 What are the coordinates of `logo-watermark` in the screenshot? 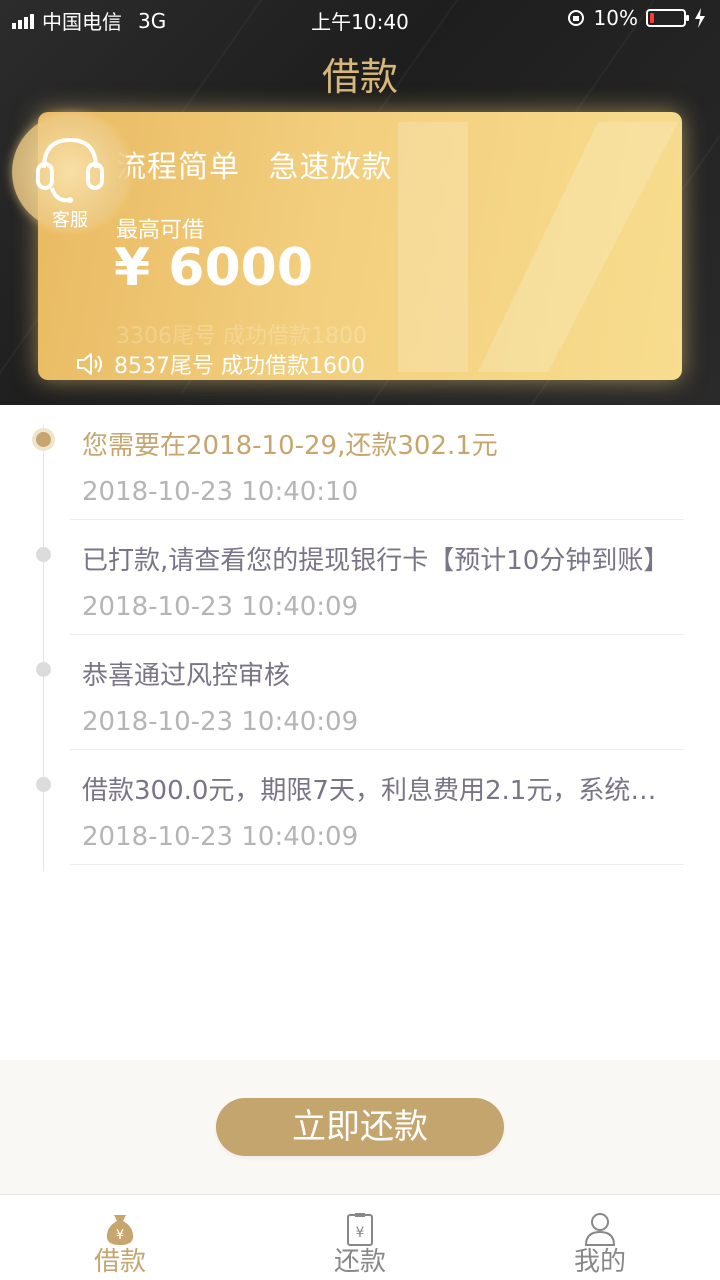 It's located at (538, 247).